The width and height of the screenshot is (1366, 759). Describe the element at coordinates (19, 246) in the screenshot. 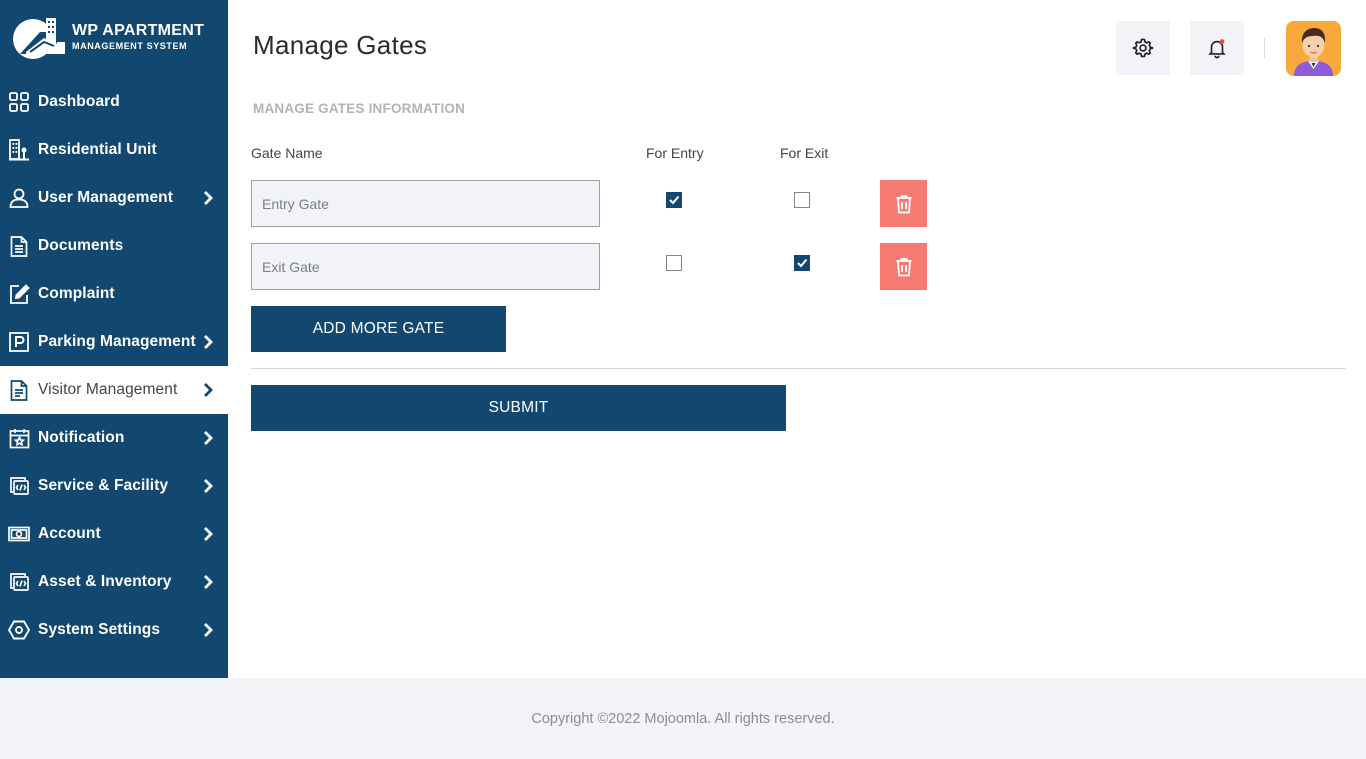

I see `document-icon` at that location.